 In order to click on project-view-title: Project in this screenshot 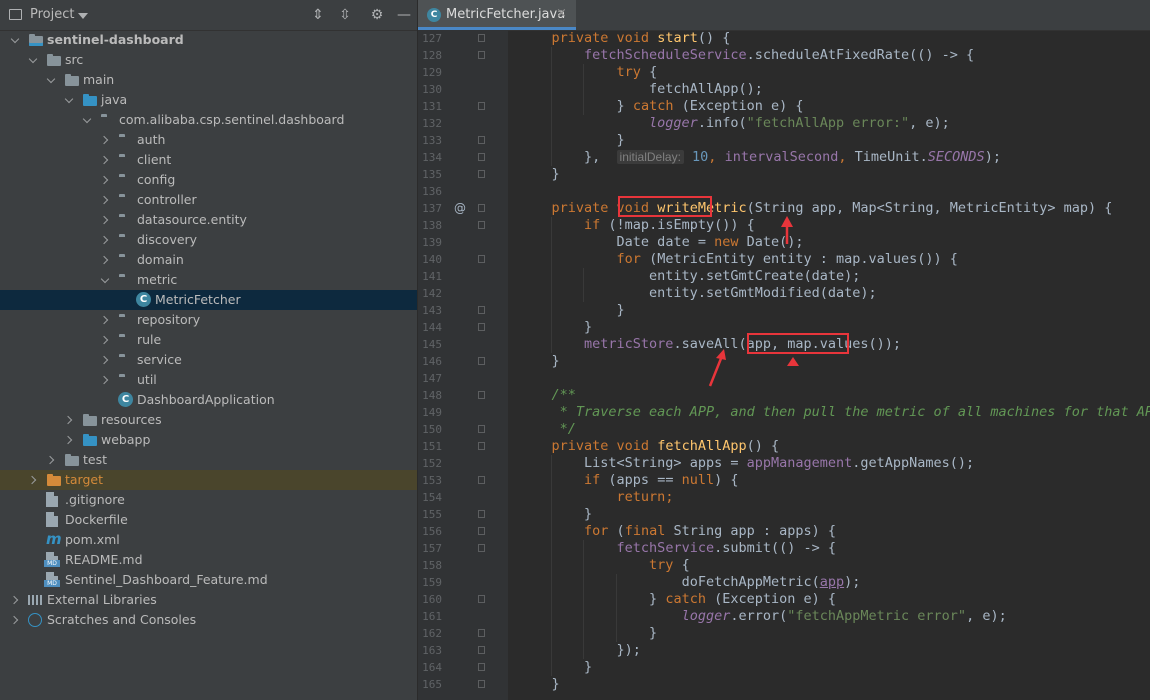, I will do `click(52, 14)`.